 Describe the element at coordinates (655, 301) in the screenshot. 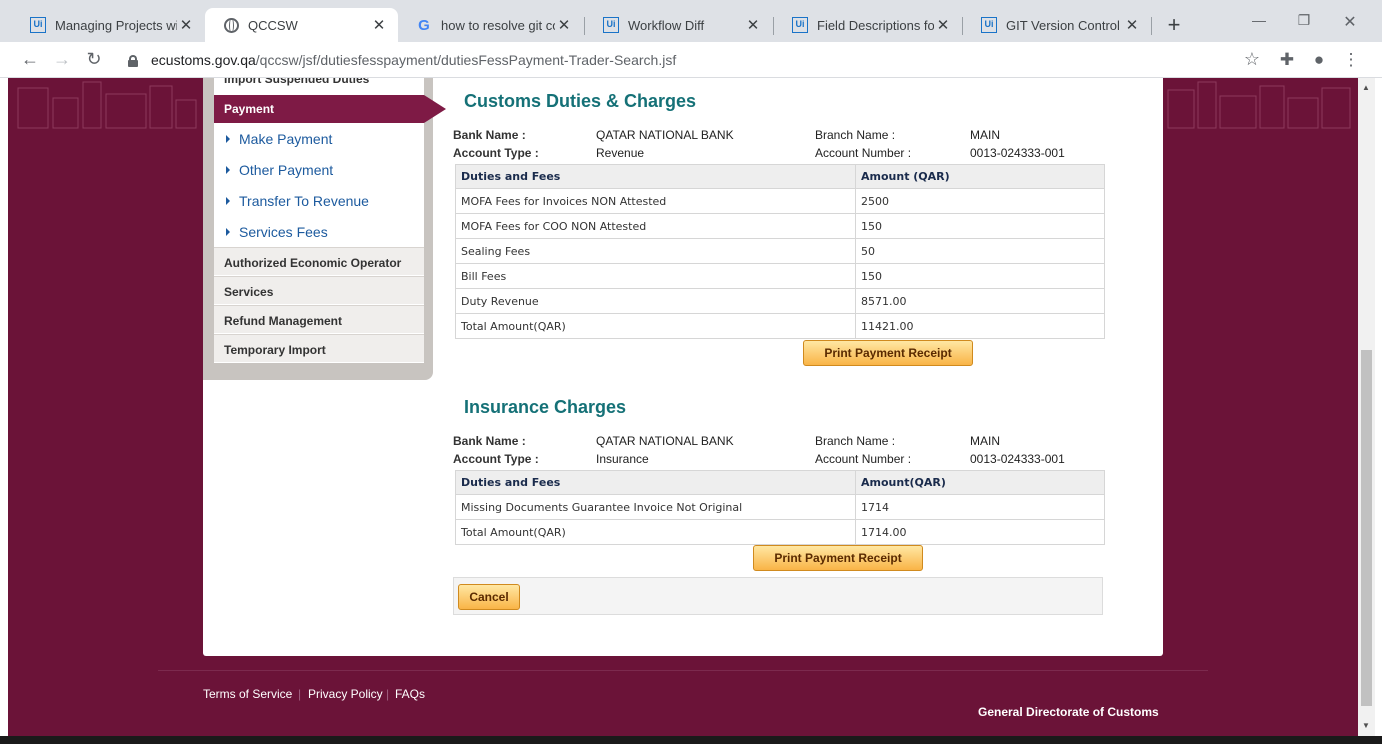

I see `fee-name-cell: Duty Revenue` at that location.